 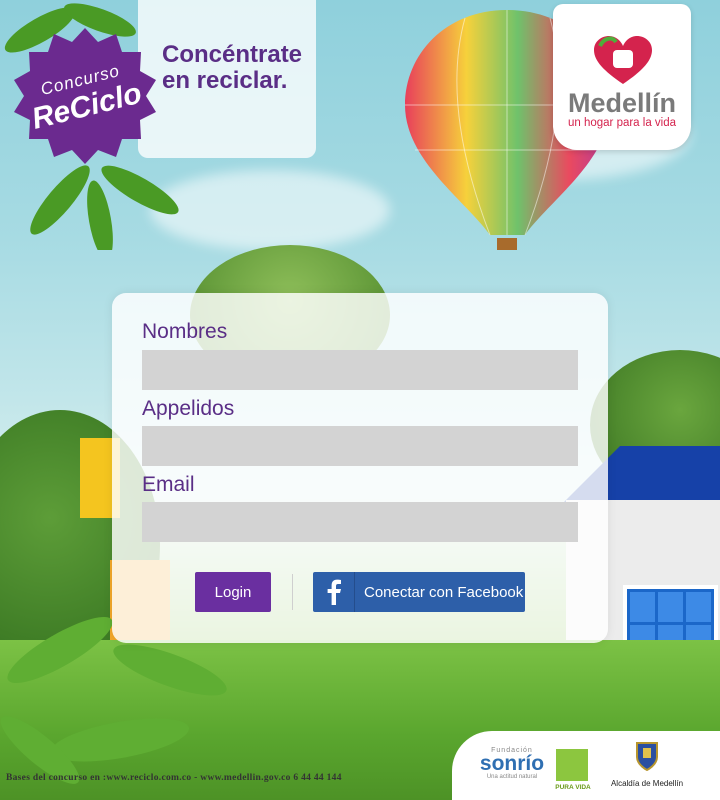 I want to click on facebook-connect-button: Conectar con Facebook, so click(x=419, y=592).